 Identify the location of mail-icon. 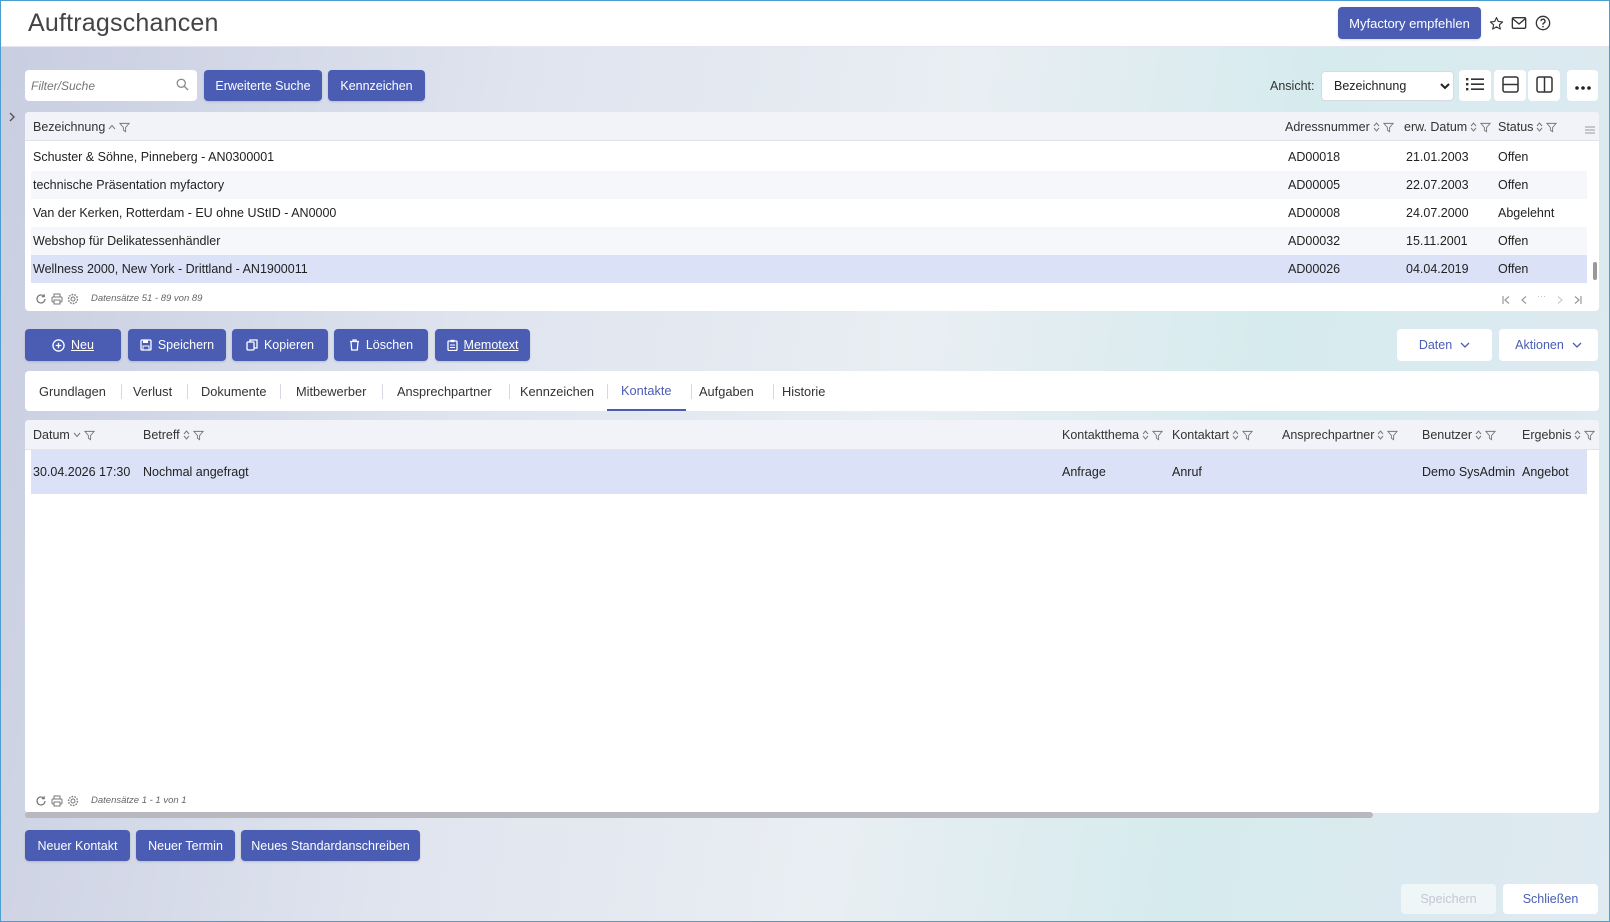
(1519, 23).